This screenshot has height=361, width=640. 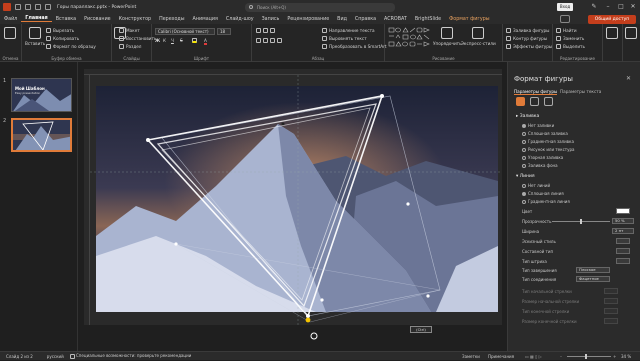 What do you see at coordinates (55, 356) in the screenshot?
I see `language-indicator: русский` at bounding box center [55, 356].